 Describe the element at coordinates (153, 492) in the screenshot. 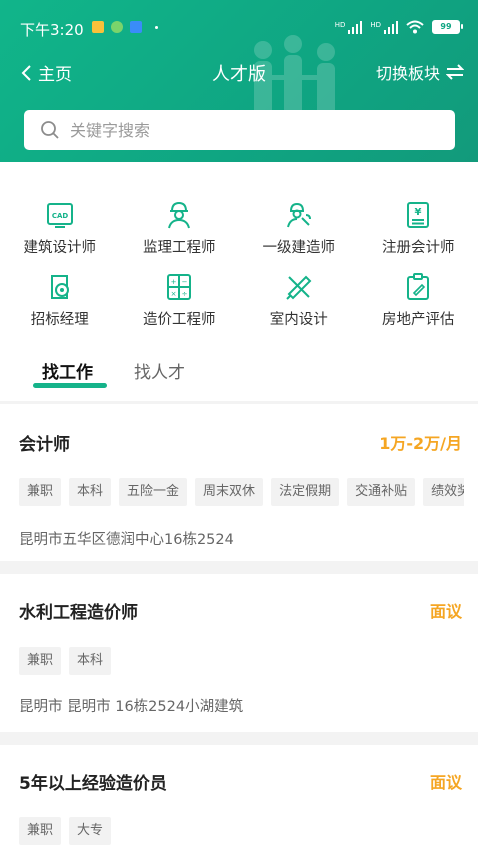

I see `job-tag: 五险一金` at that location.